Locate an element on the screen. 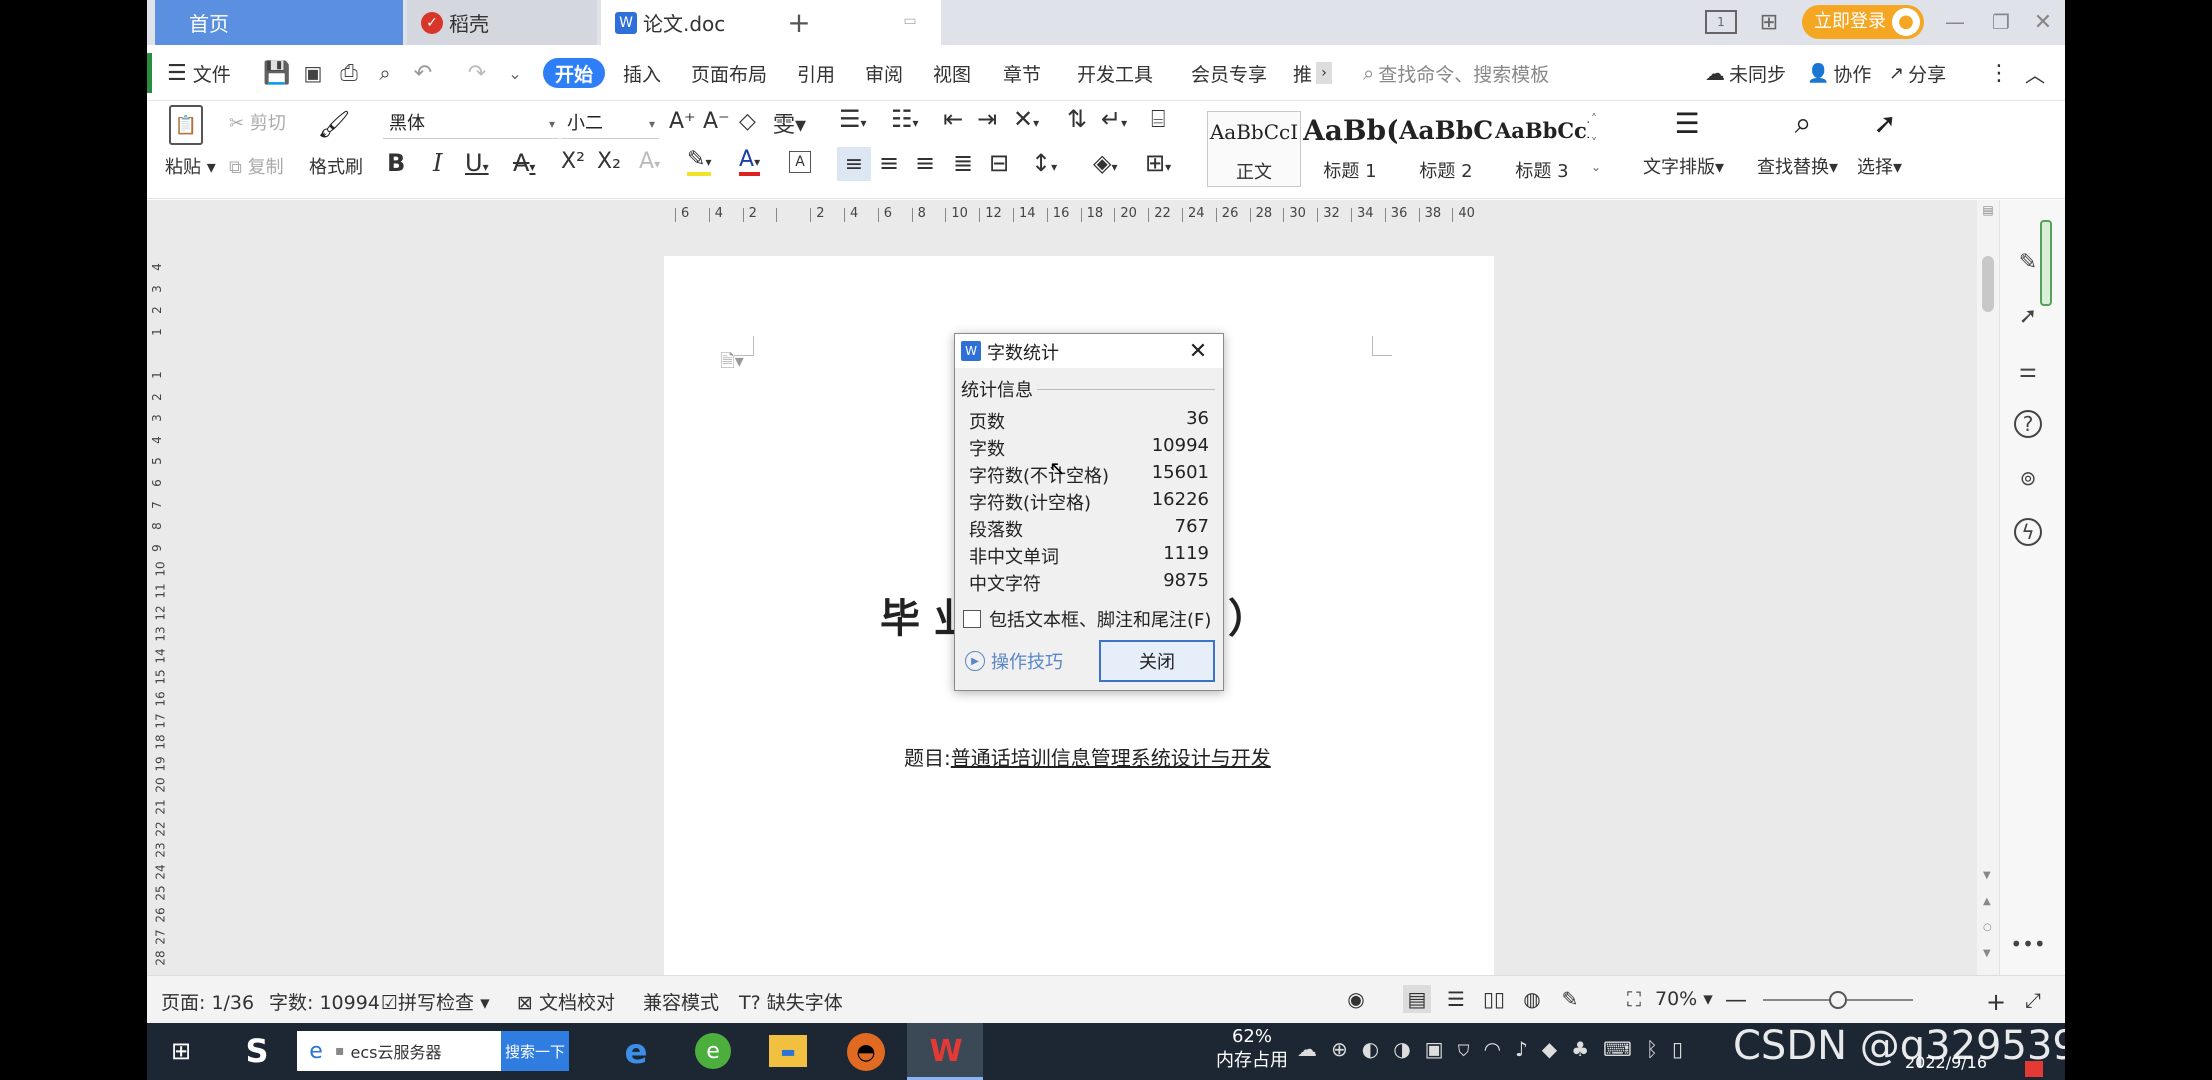 The height and width of the screenshot is (1080, 2212). tab-home: 首页 is located at coordinates (279, 22).